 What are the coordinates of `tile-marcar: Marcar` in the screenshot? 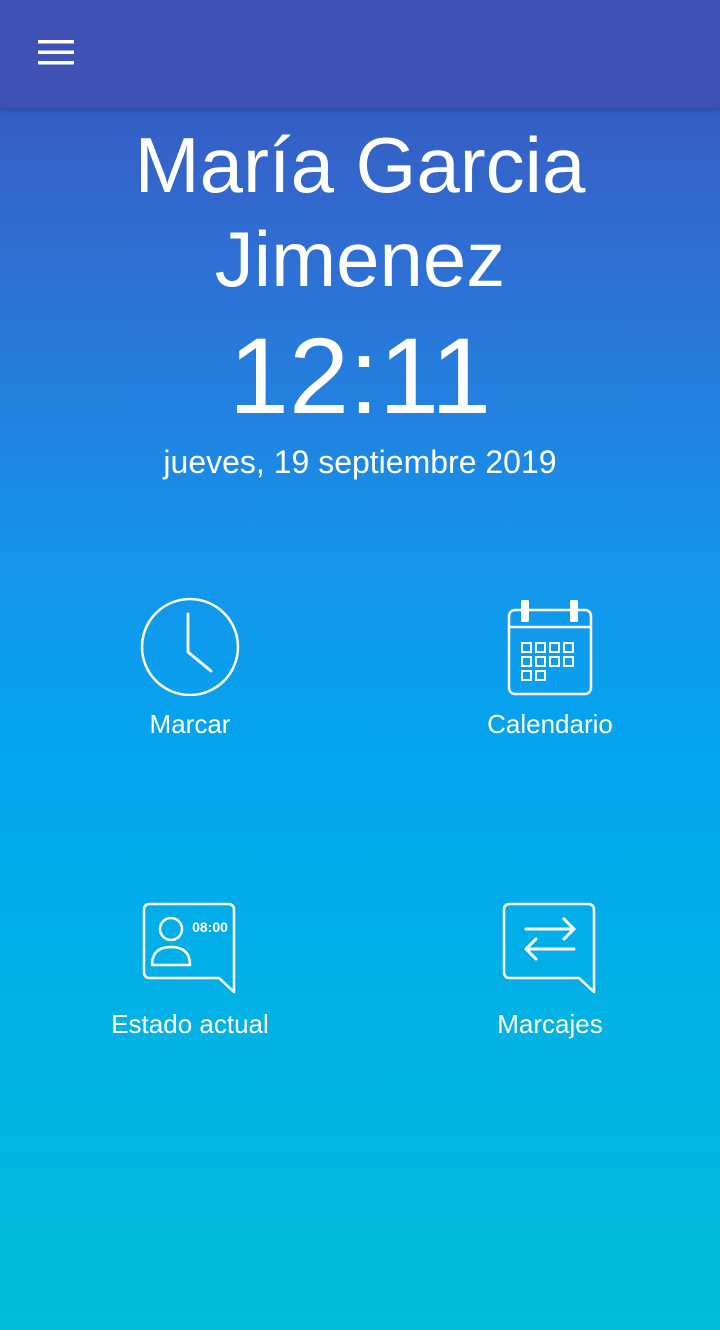 It's located at (190, 686).